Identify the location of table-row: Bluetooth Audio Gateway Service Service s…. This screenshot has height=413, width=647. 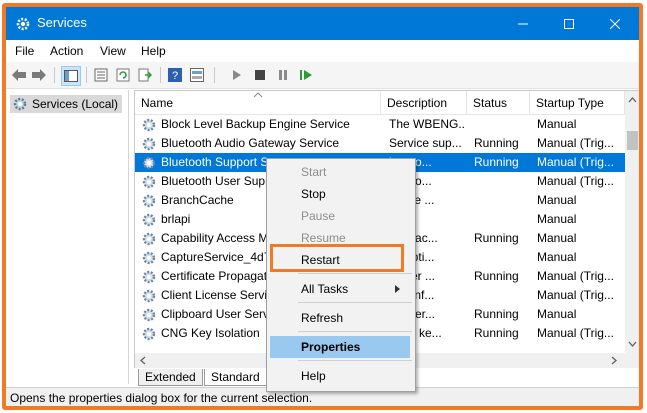
(380, 143).